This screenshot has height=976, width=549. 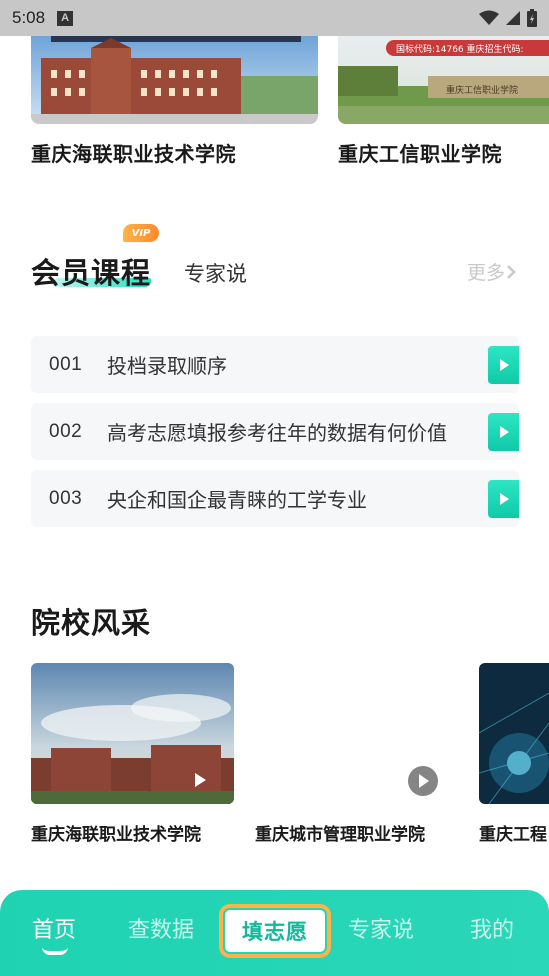 I want to click on video-card: 重庆海联职业技术学院, so click(x=132, y=754).